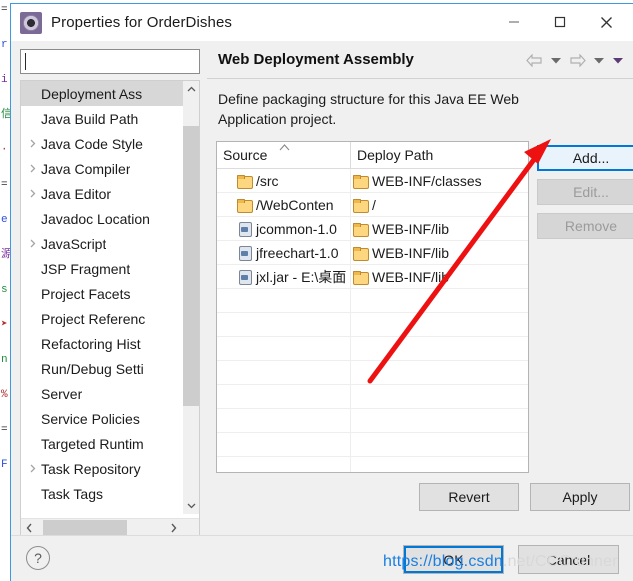  Describe the element at coordinates (5, 255) in the screenshot. I see `background-code-line: 源` at that location.